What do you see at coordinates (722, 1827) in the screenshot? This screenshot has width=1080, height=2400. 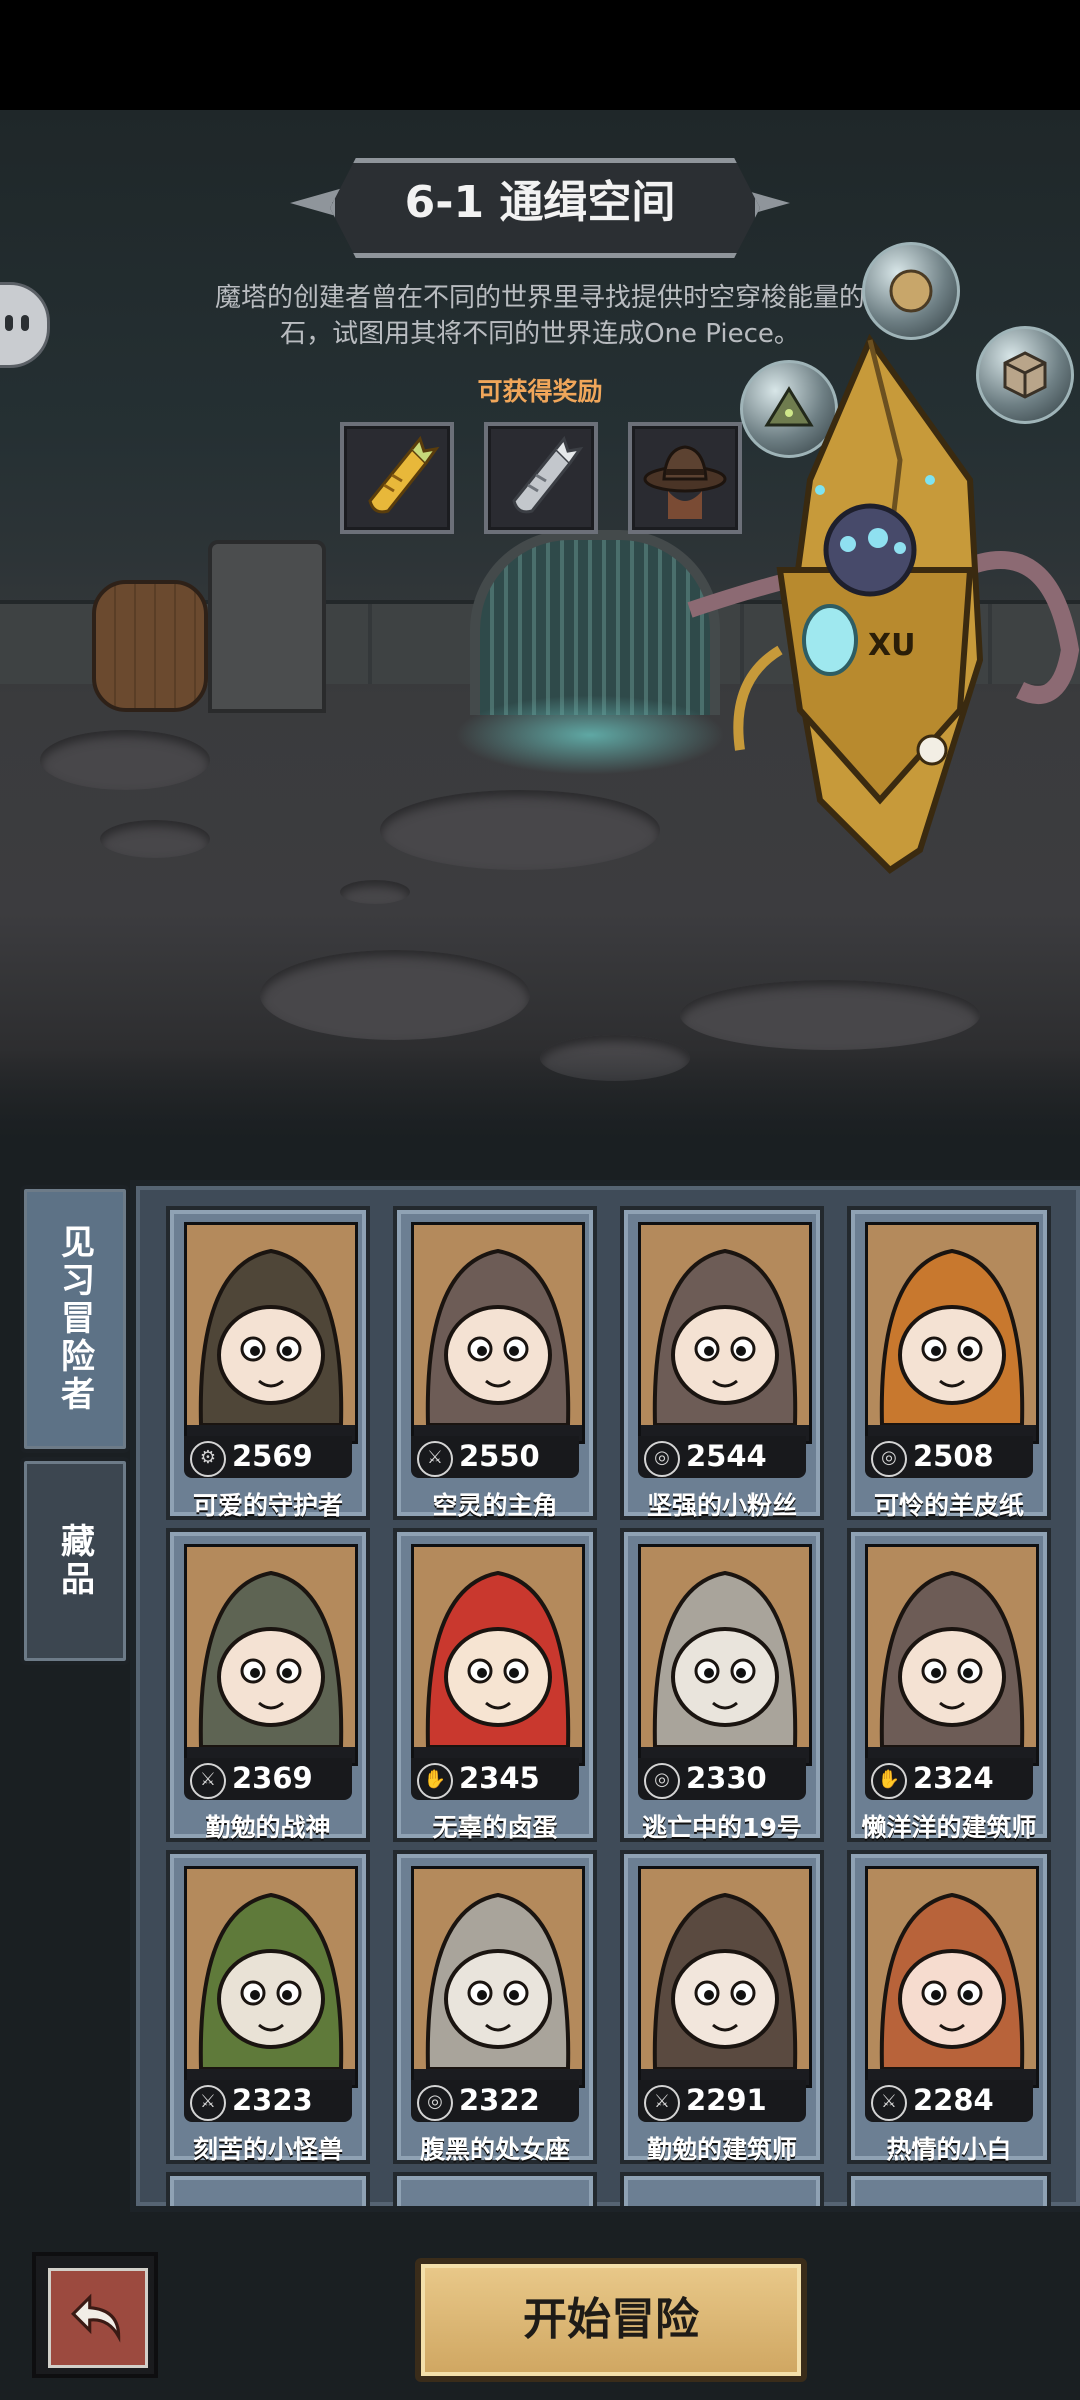 I see `hero-name: 逃亡中的19号` at bounding box center [722, 1827].